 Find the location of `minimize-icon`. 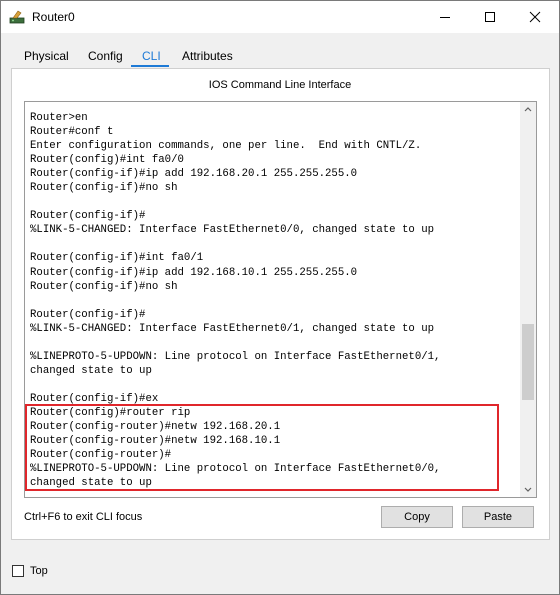

minimize-icon is located at coordinates (444, 17).